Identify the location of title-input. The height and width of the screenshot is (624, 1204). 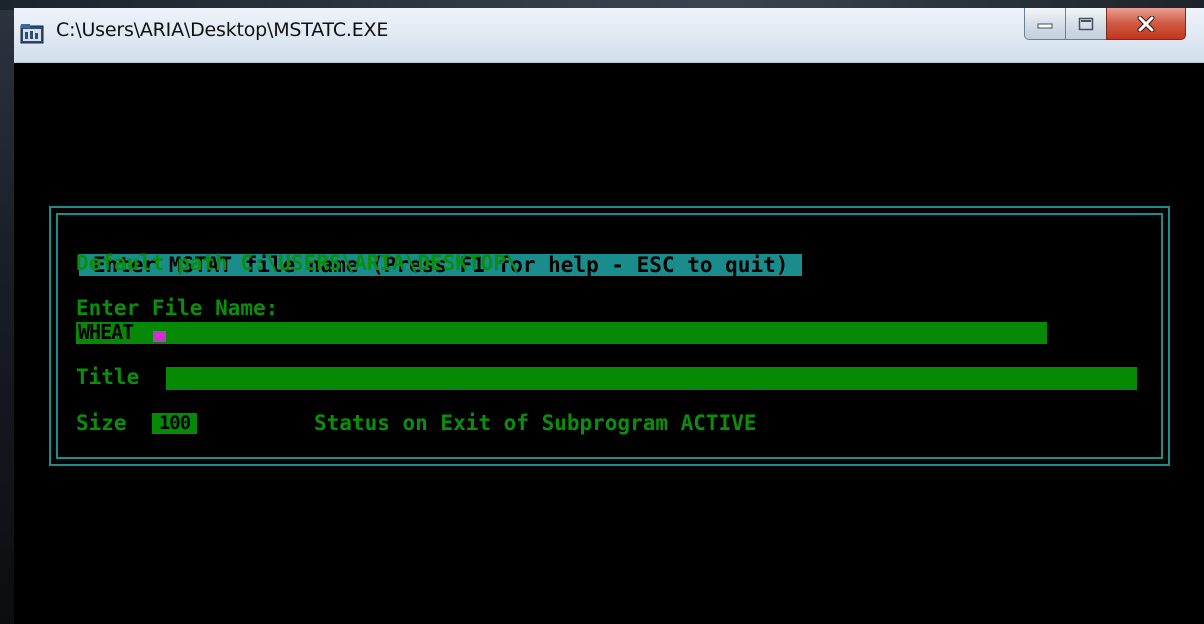
(651, 378).